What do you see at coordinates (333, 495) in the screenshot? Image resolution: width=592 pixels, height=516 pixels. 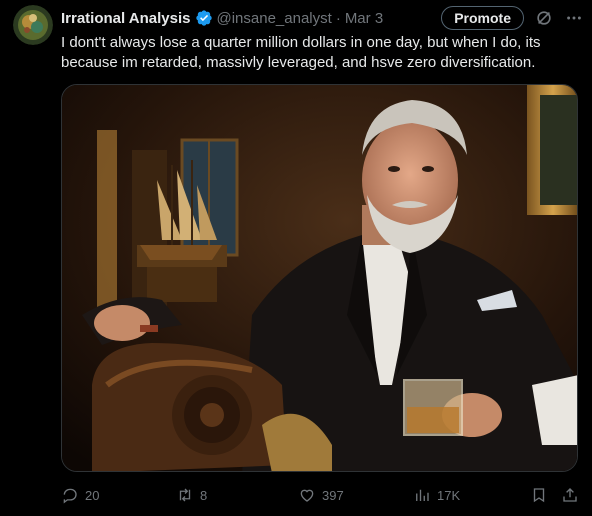 I see `like-count: 397` at bounding box center [333, 495].